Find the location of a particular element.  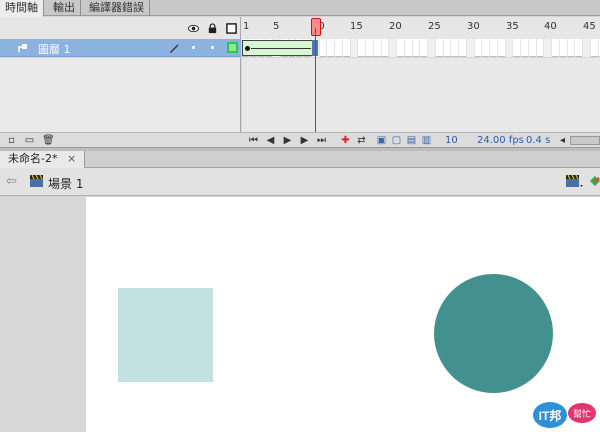

pencil-icon is located at coordinates (174, 48).